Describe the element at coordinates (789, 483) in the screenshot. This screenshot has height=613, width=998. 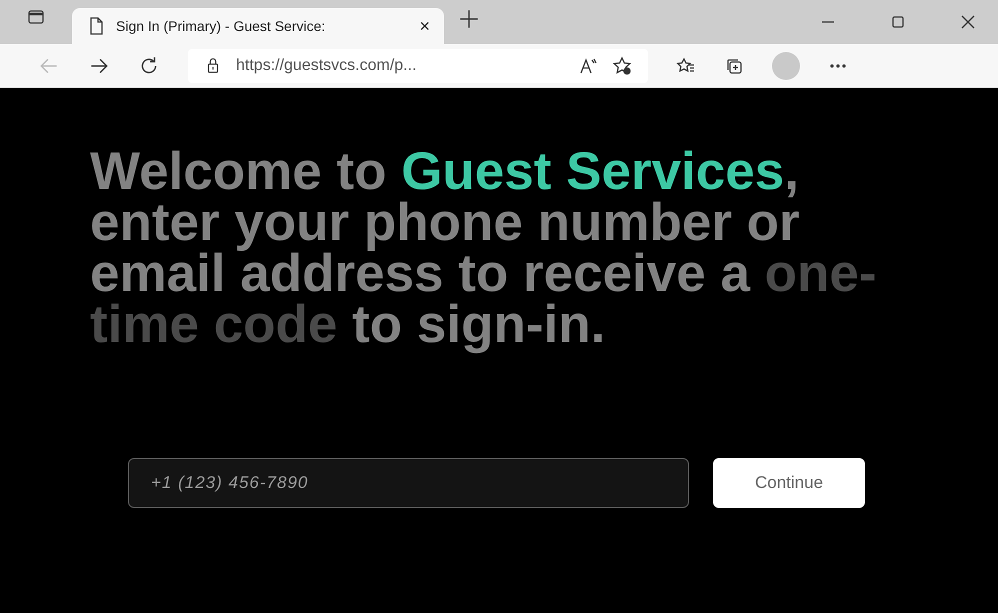
I see `continue-button: Continue` at that location.